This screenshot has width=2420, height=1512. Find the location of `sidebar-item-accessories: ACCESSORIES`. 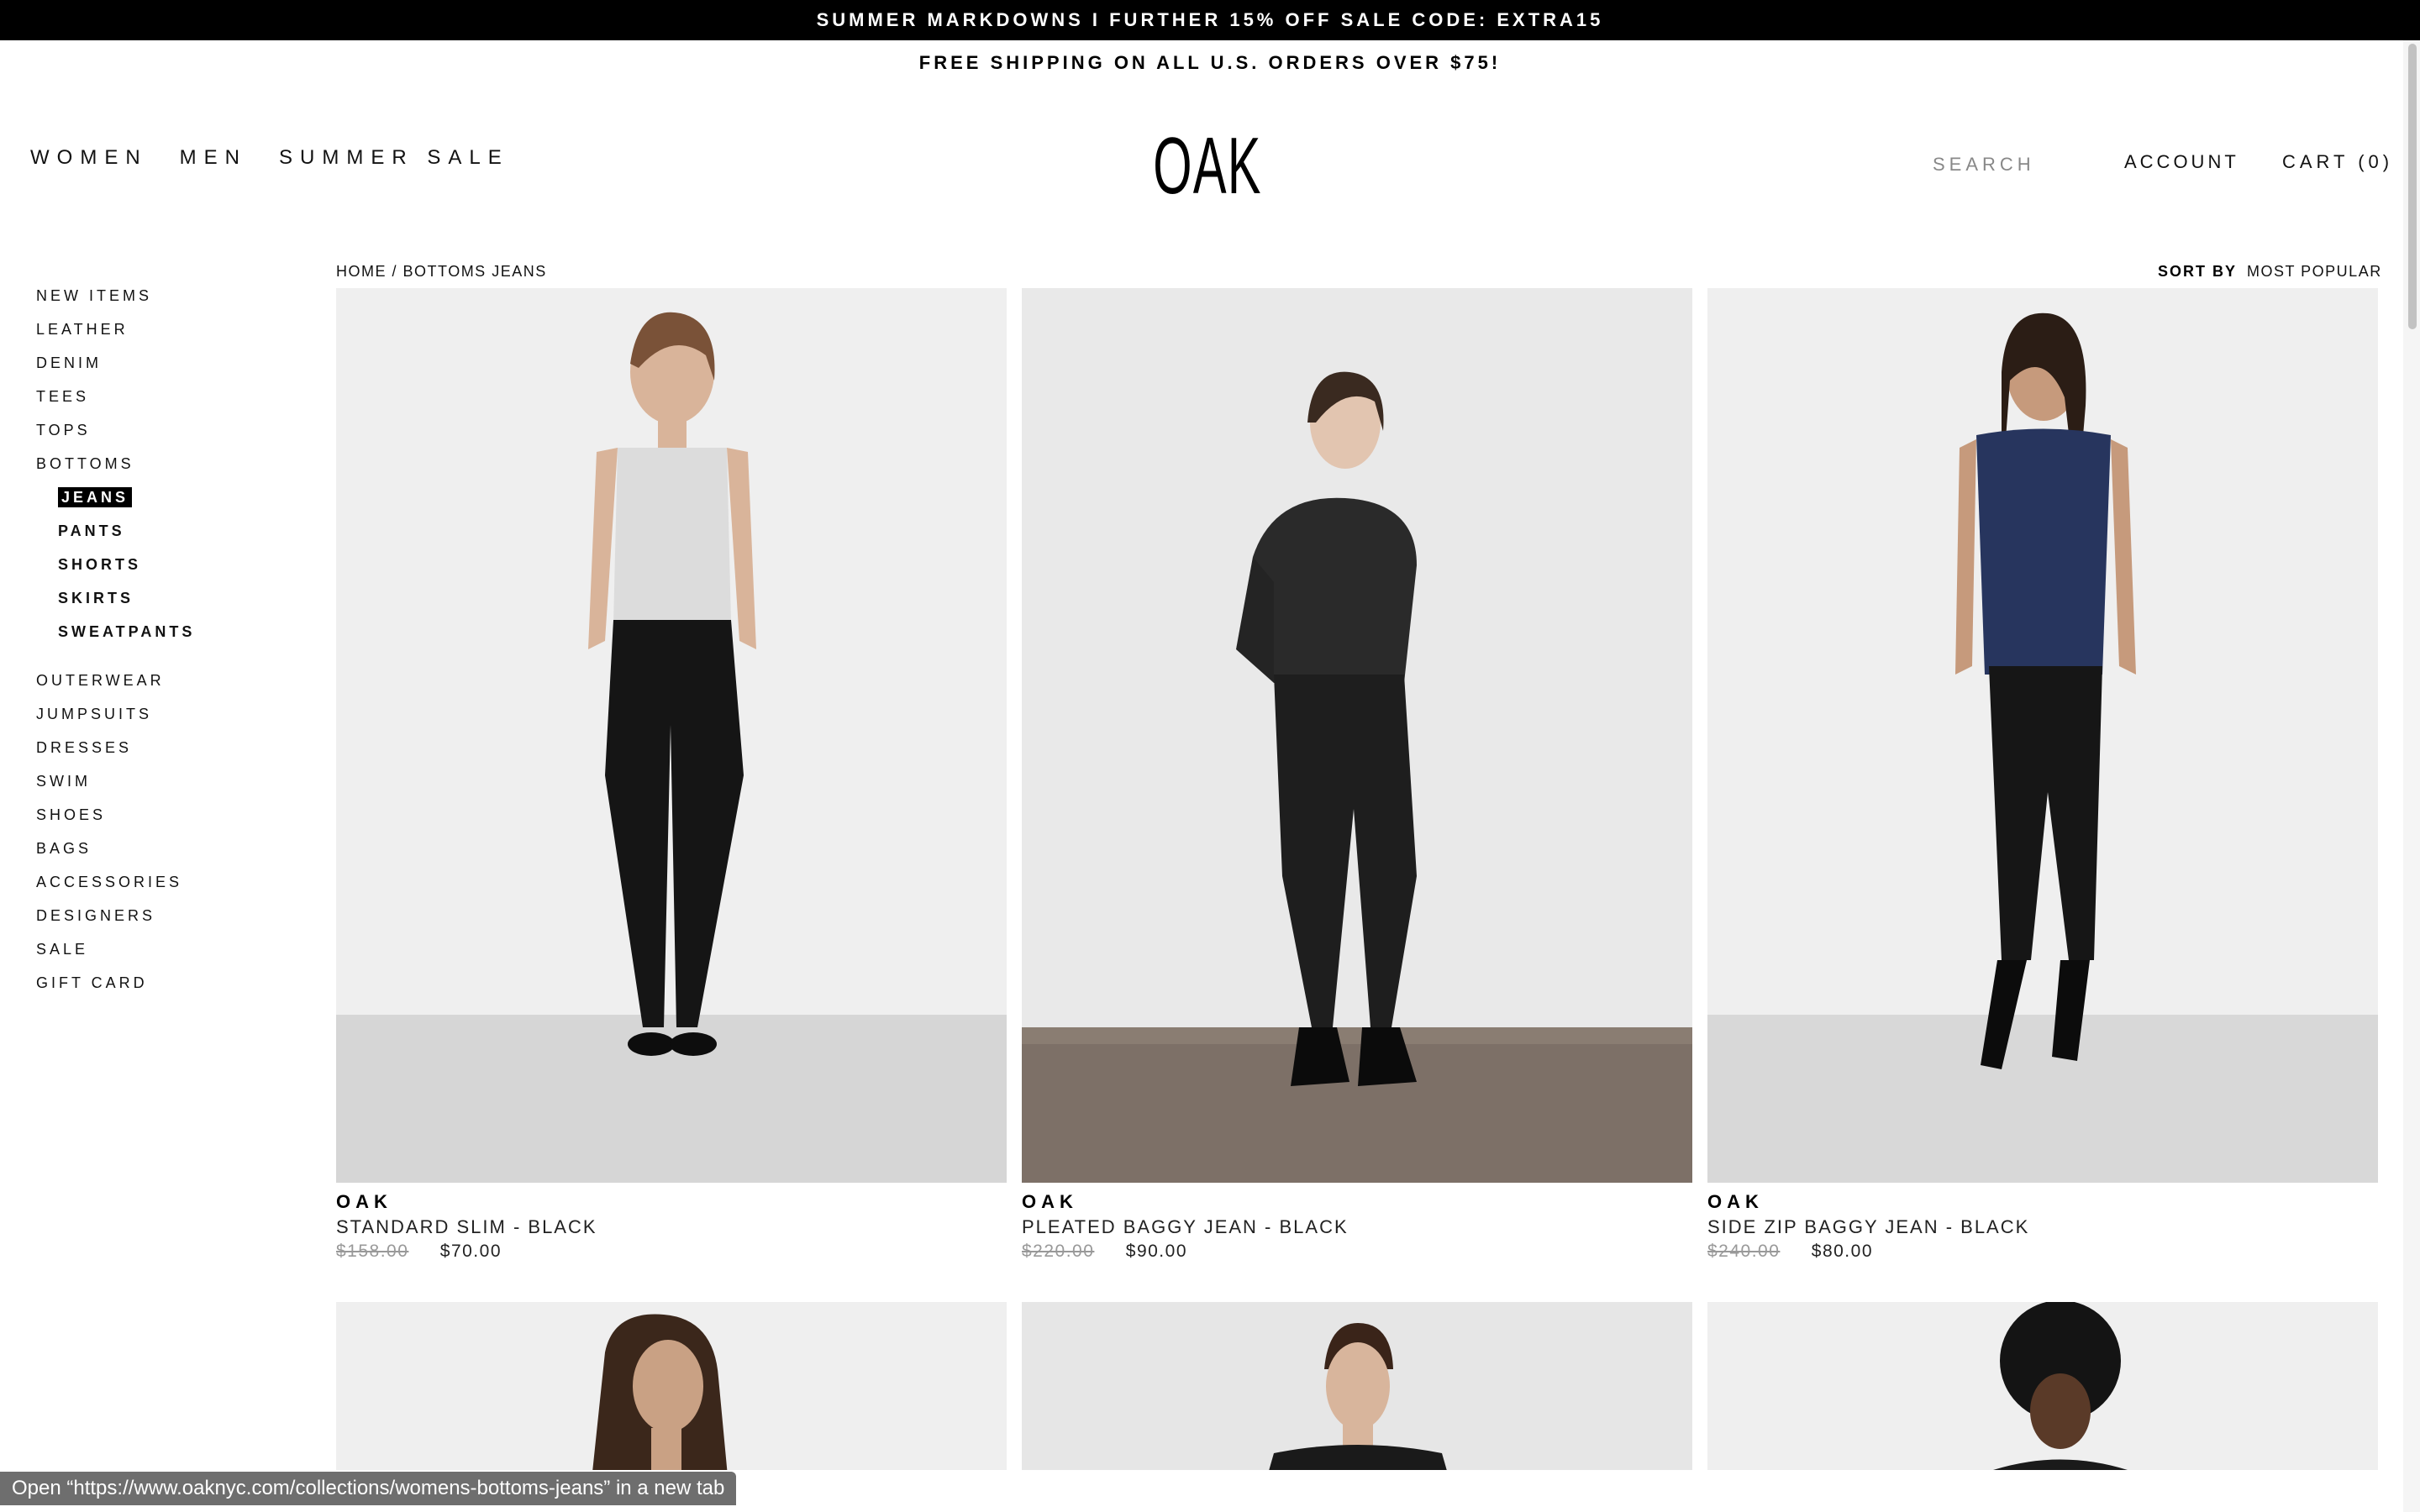

sidebar-item-accessories: ACCESSORIES is located at coordinates (116, 889).